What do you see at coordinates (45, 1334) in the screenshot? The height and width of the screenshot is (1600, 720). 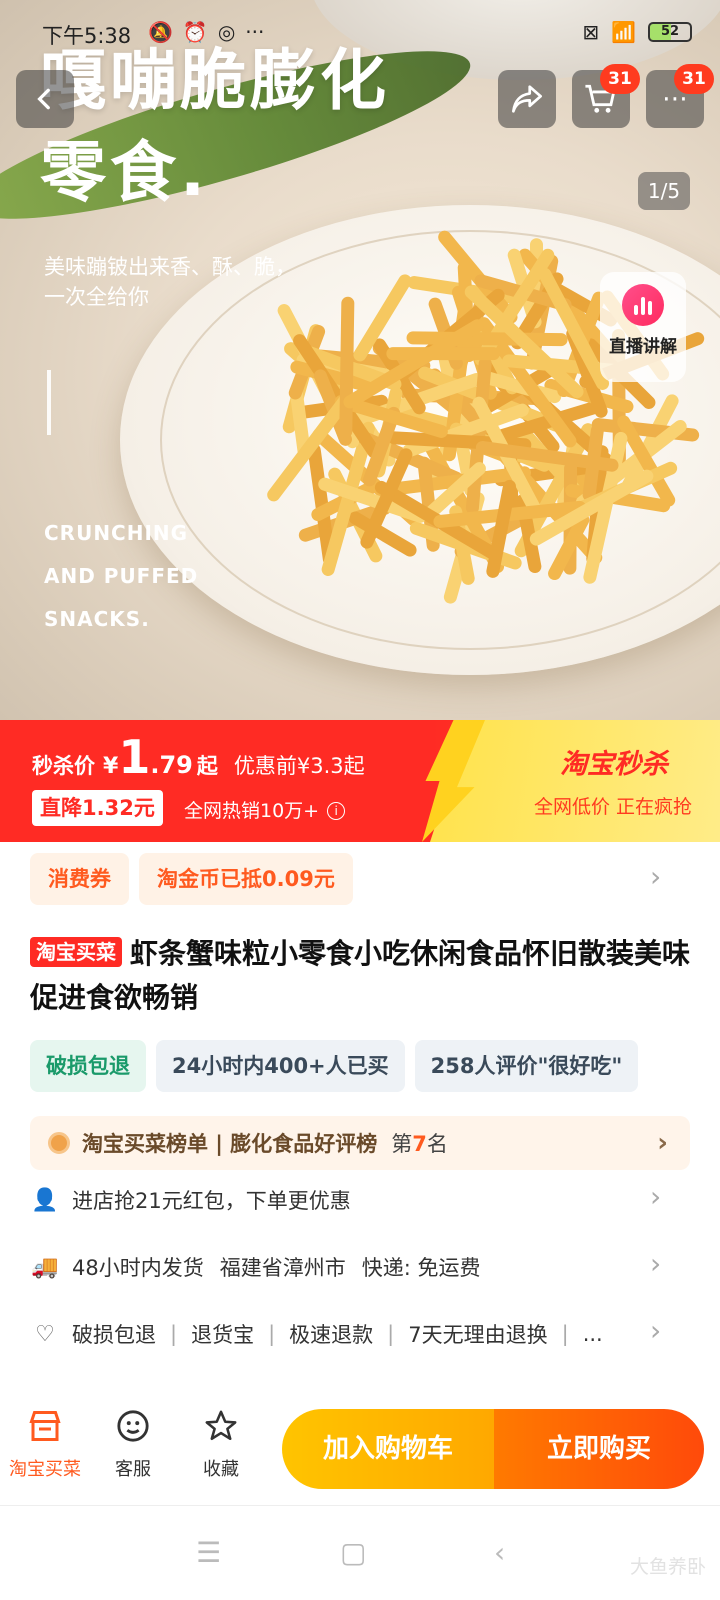 I see `heart-icon: ♡` at bounding box center [45, 1334].